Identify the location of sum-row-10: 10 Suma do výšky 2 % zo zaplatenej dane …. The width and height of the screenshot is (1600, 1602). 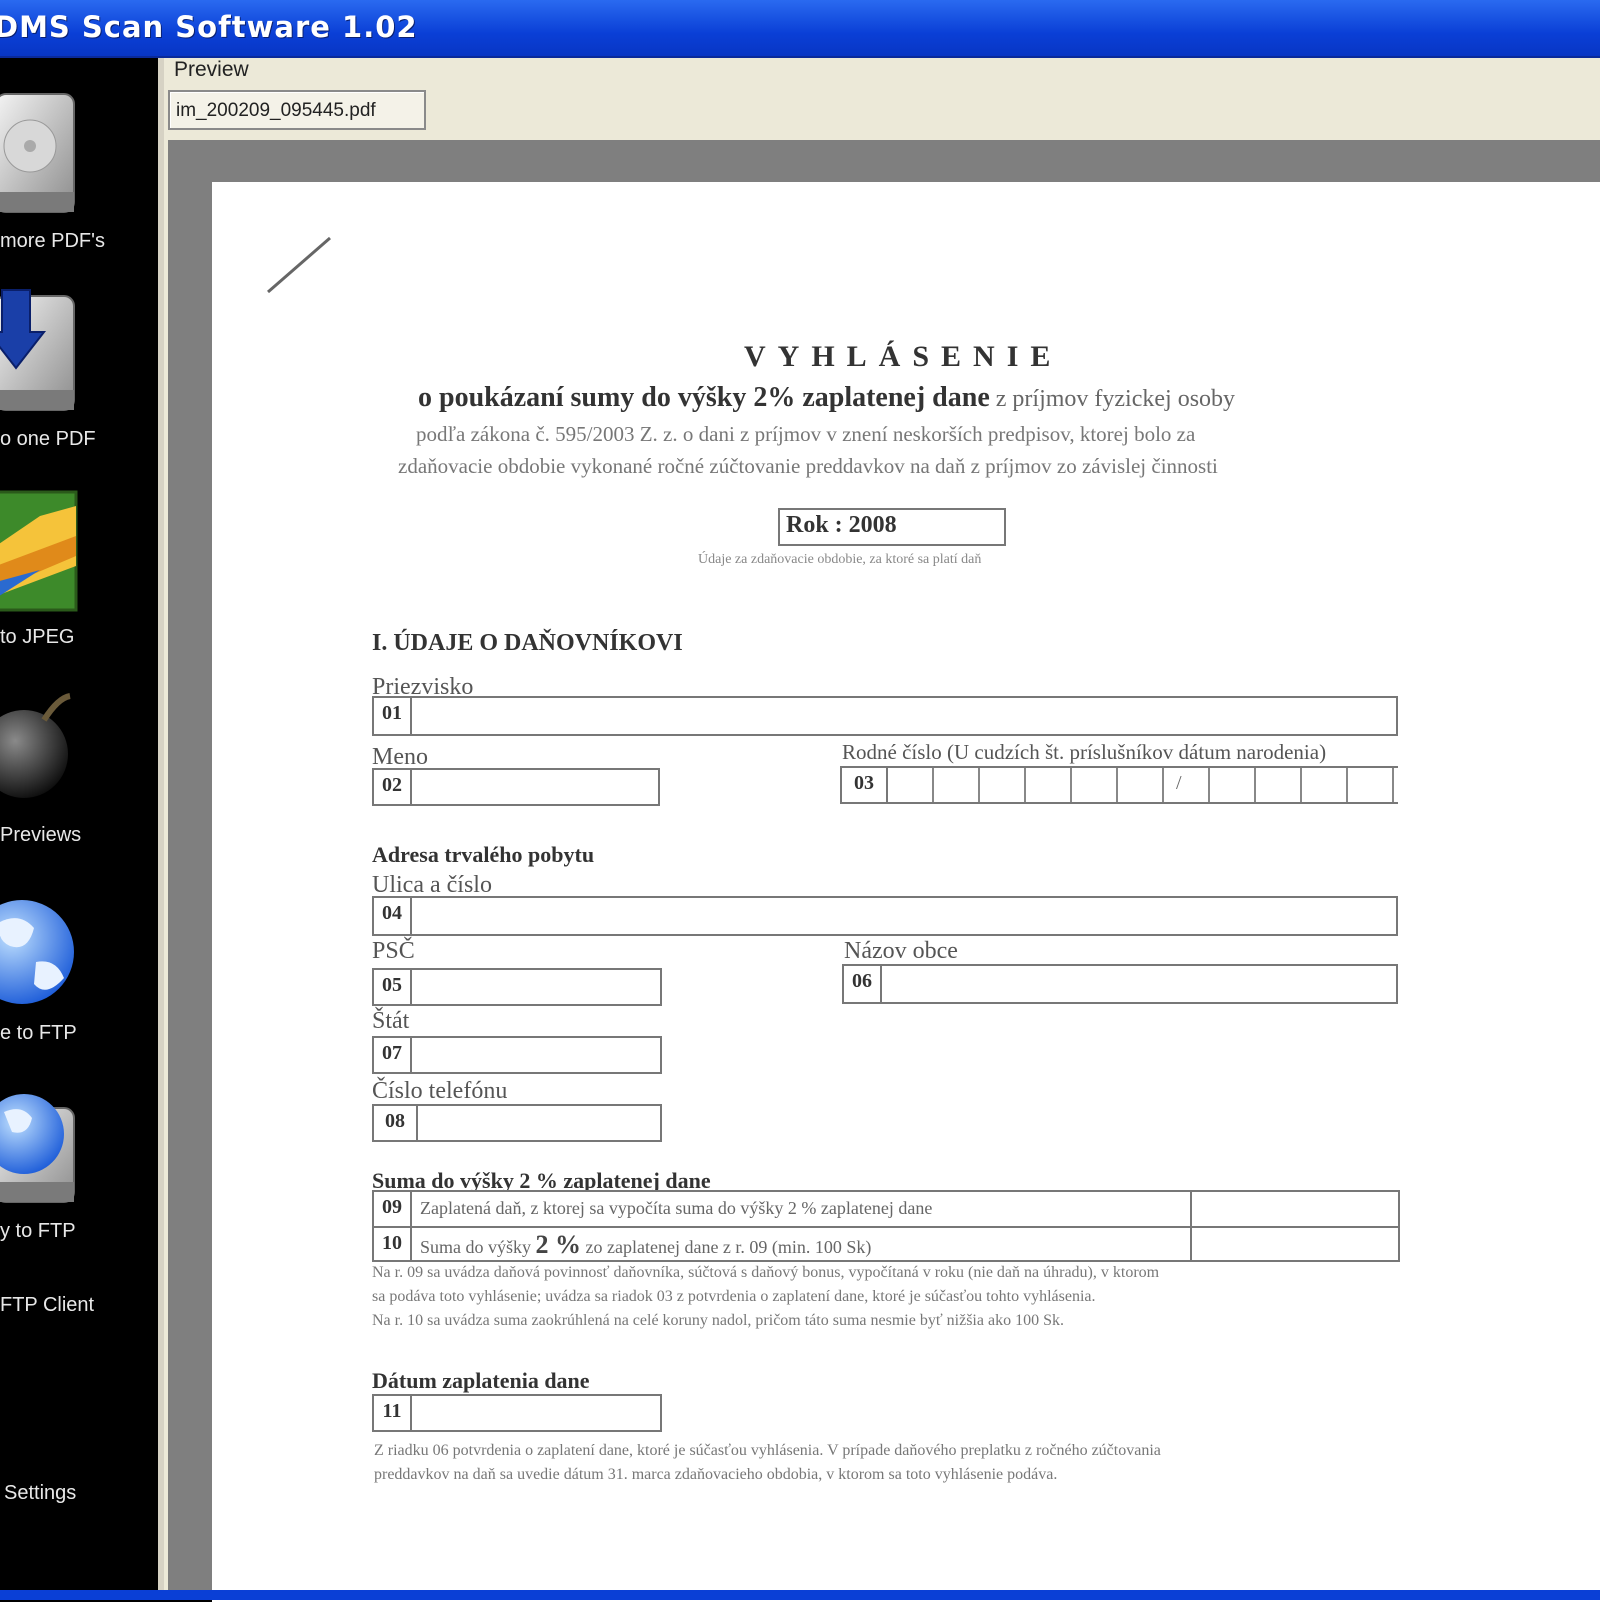
(886, 1243).